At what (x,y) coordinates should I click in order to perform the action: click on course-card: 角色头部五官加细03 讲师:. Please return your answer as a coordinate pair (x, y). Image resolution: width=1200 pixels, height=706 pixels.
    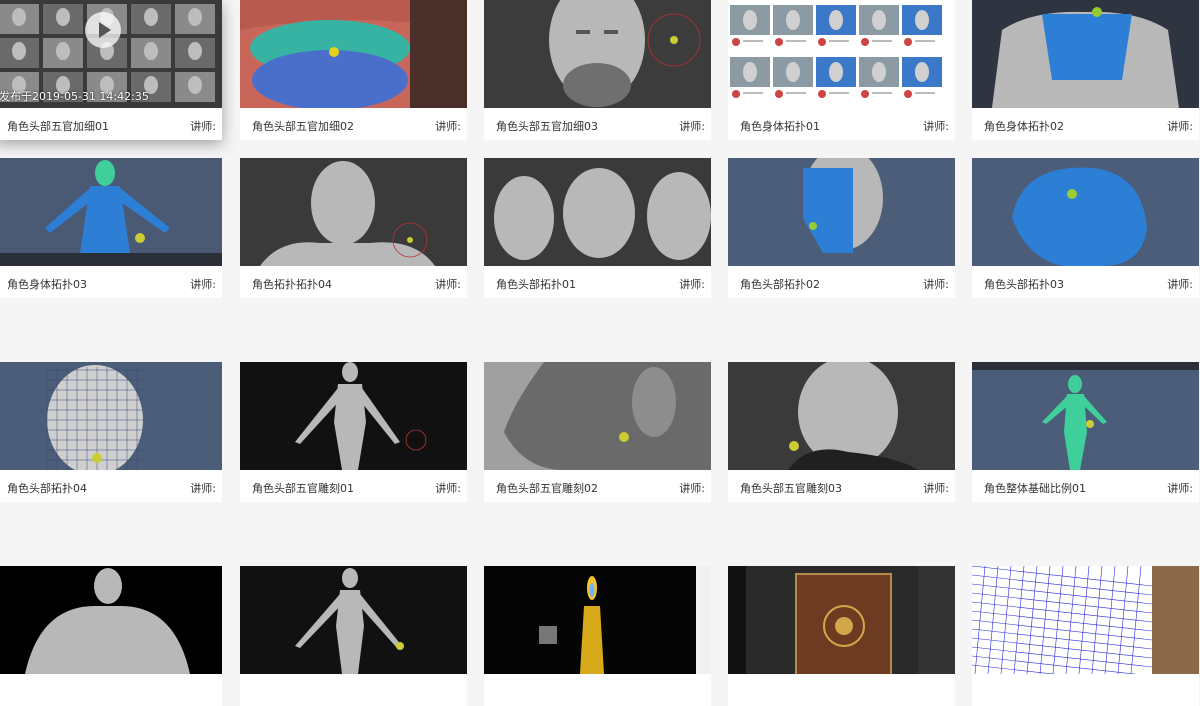
    Looking at the image, I should click on (597, 70).